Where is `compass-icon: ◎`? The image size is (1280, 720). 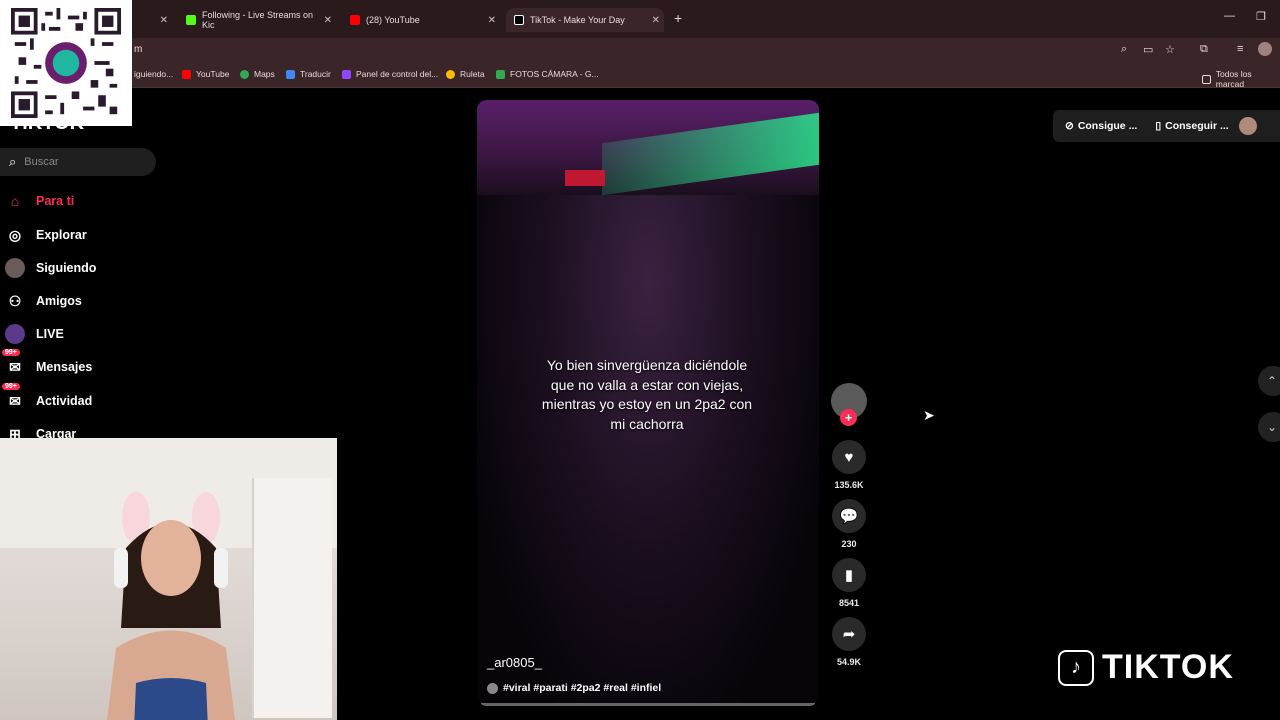 compass-icon: ◎ is located at coordinates (15, 234).